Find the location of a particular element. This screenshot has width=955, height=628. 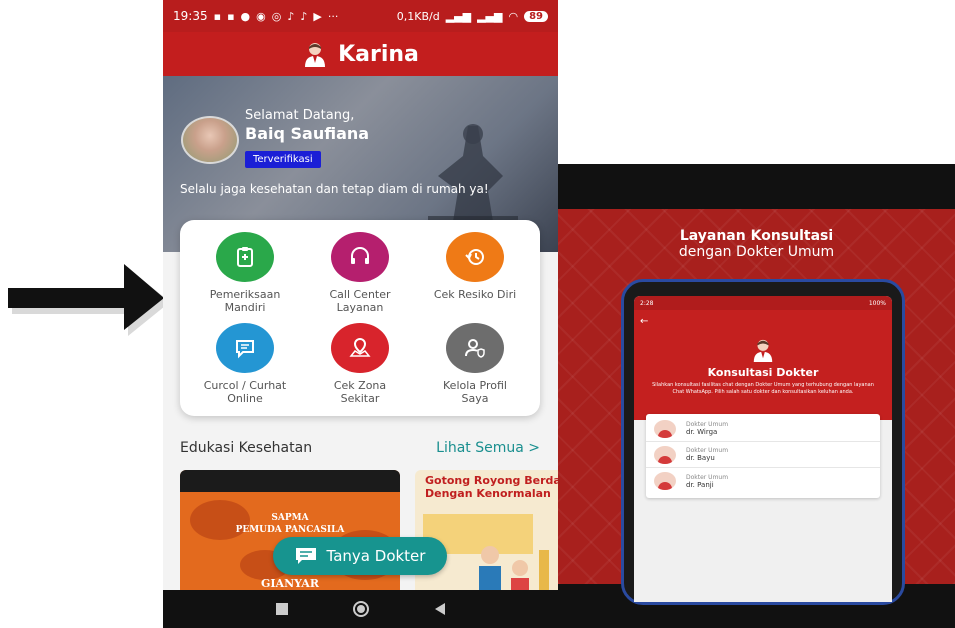

doctor-name: dr. Bayu is located at coordinates (700, 458).